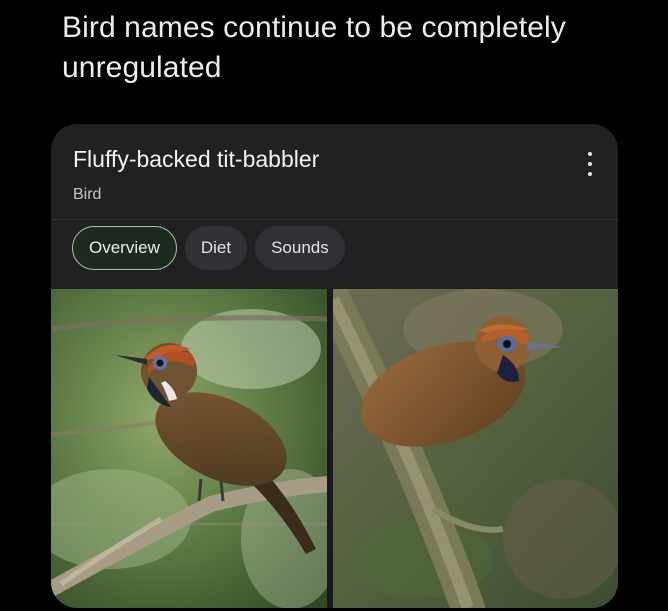 The height and width of the screenshot is (611, 668). Describe the element at coordinates (216, 248) in the screenshot. I see `tab-diet: Diet` at that location.